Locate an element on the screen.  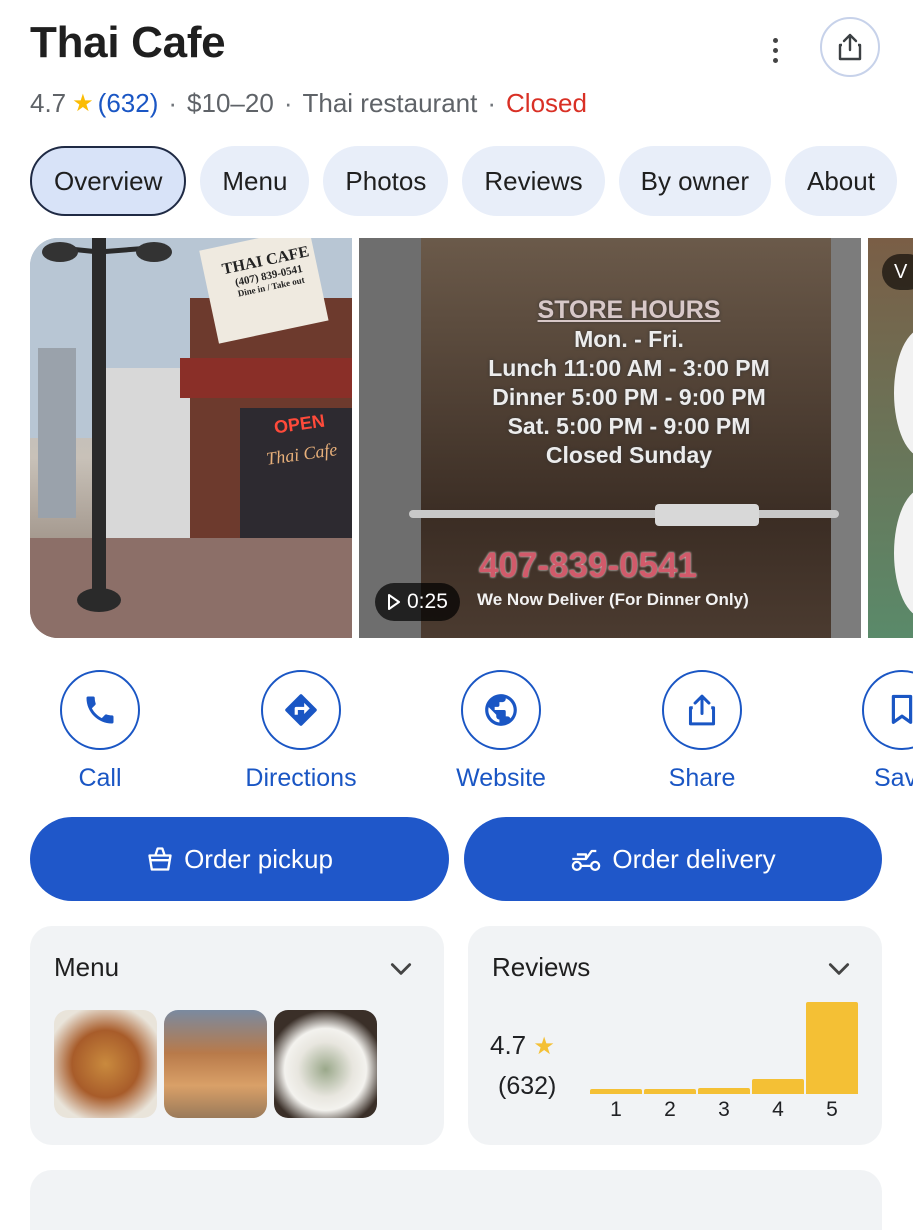
price-range: $10–20 is located at coordinates (230, 103).